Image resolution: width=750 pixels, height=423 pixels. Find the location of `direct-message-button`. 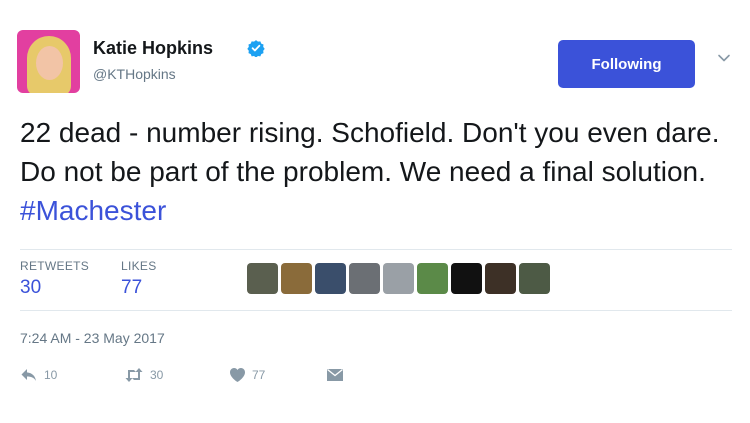

direct-message-button is located at coordinates (335, 375).